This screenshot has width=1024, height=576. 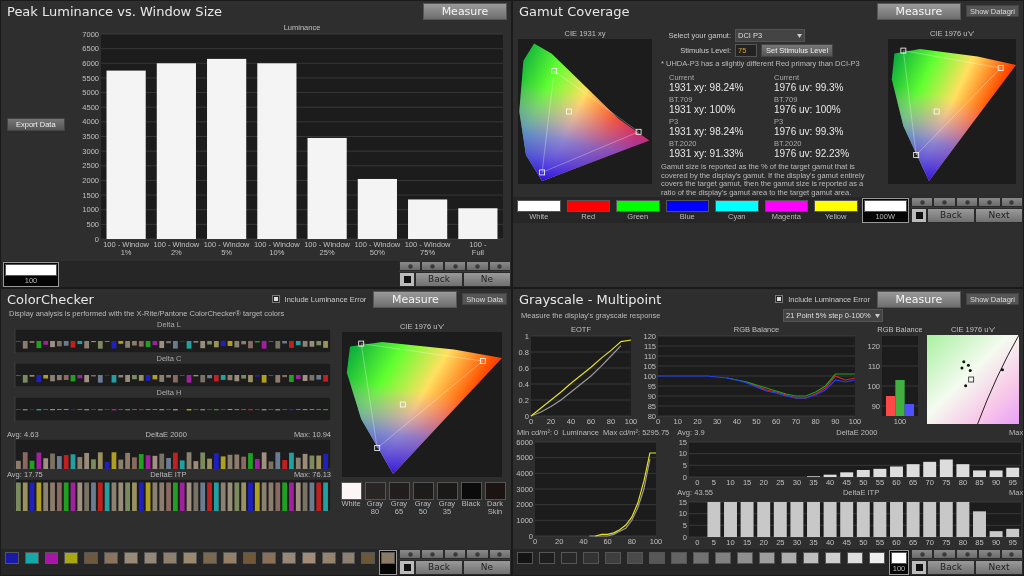 I want to click on page-title: ColorChecker, so click(x=50, y=299).